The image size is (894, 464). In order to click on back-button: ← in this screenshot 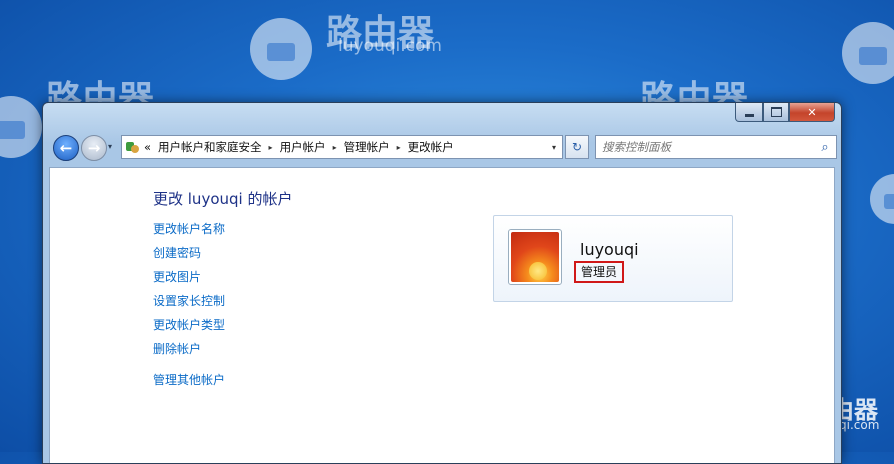, I will do `click(66, 148)`.